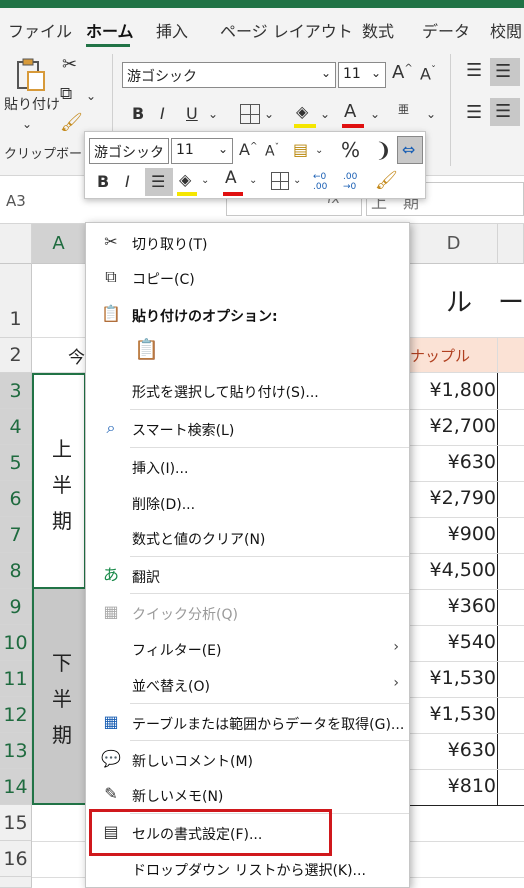  I want to click on mini-align-center-button: ☰, so click(159, 182).